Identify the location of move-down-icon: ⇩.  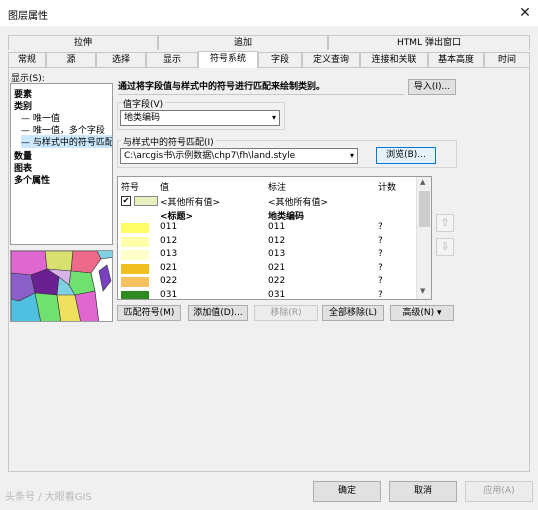
(445, 247).